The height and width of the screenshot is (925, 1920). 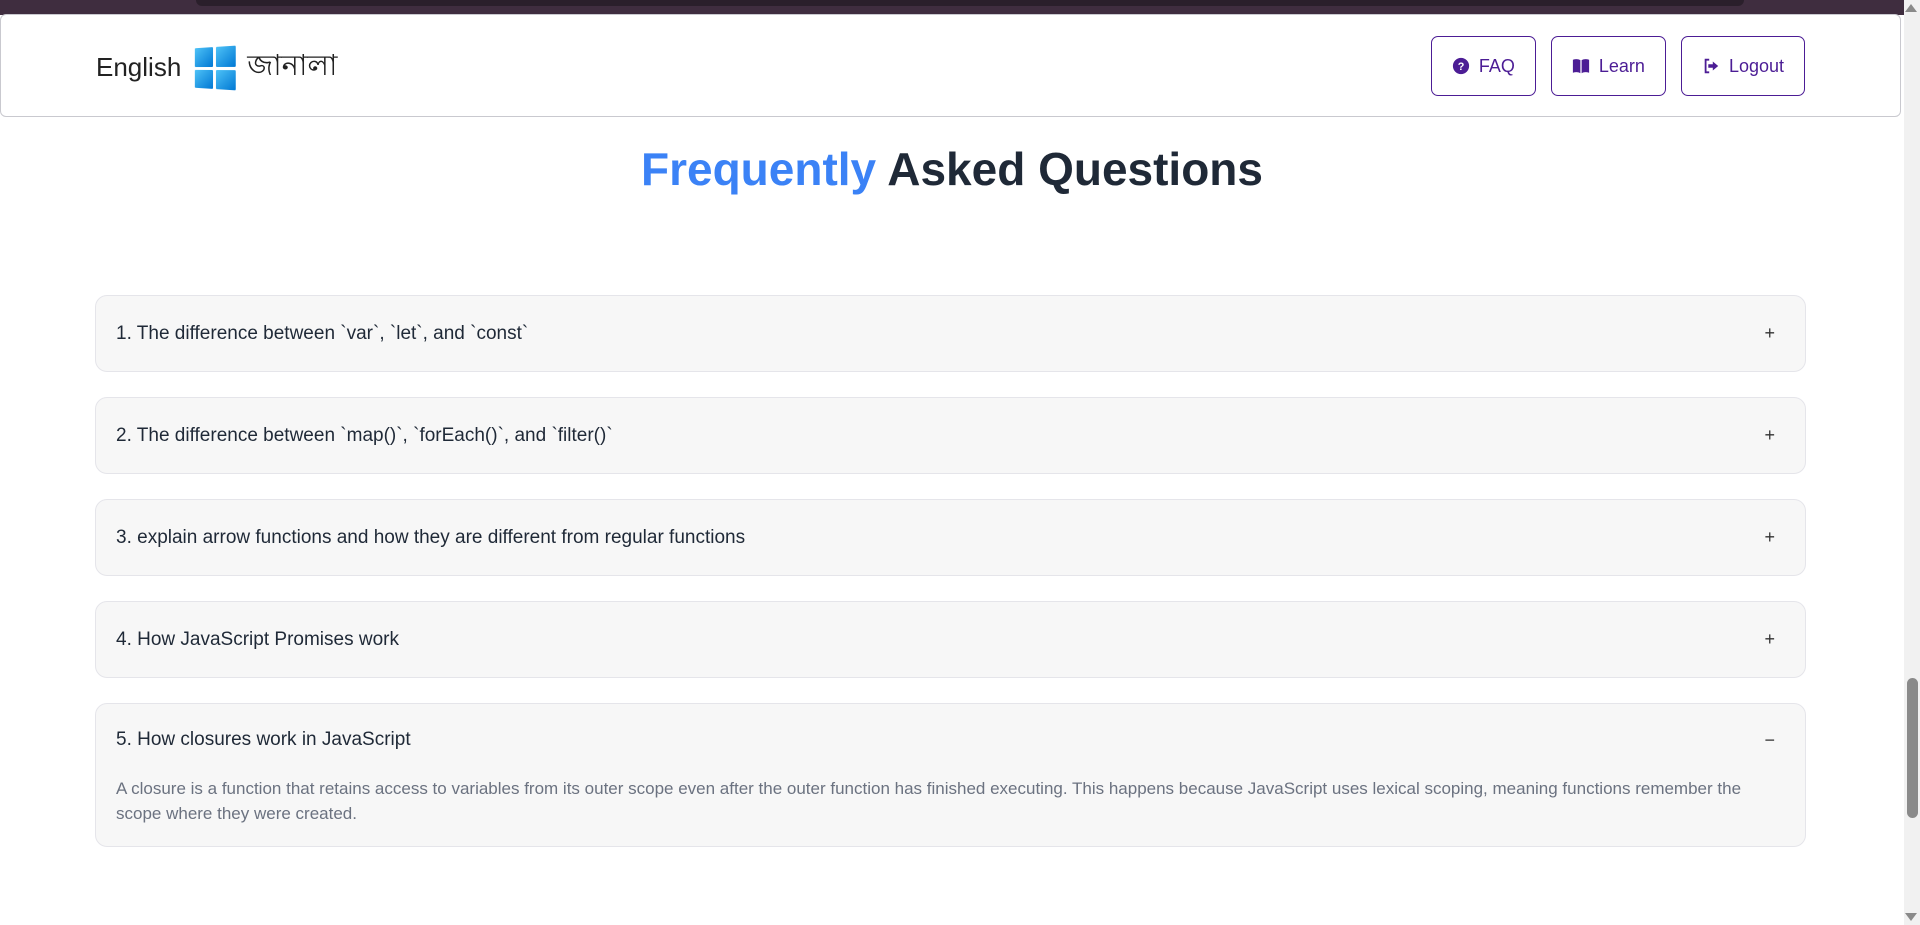 I want to click on faq-question: 5. How closures work in JavaScript, so click(x=263, y=739).